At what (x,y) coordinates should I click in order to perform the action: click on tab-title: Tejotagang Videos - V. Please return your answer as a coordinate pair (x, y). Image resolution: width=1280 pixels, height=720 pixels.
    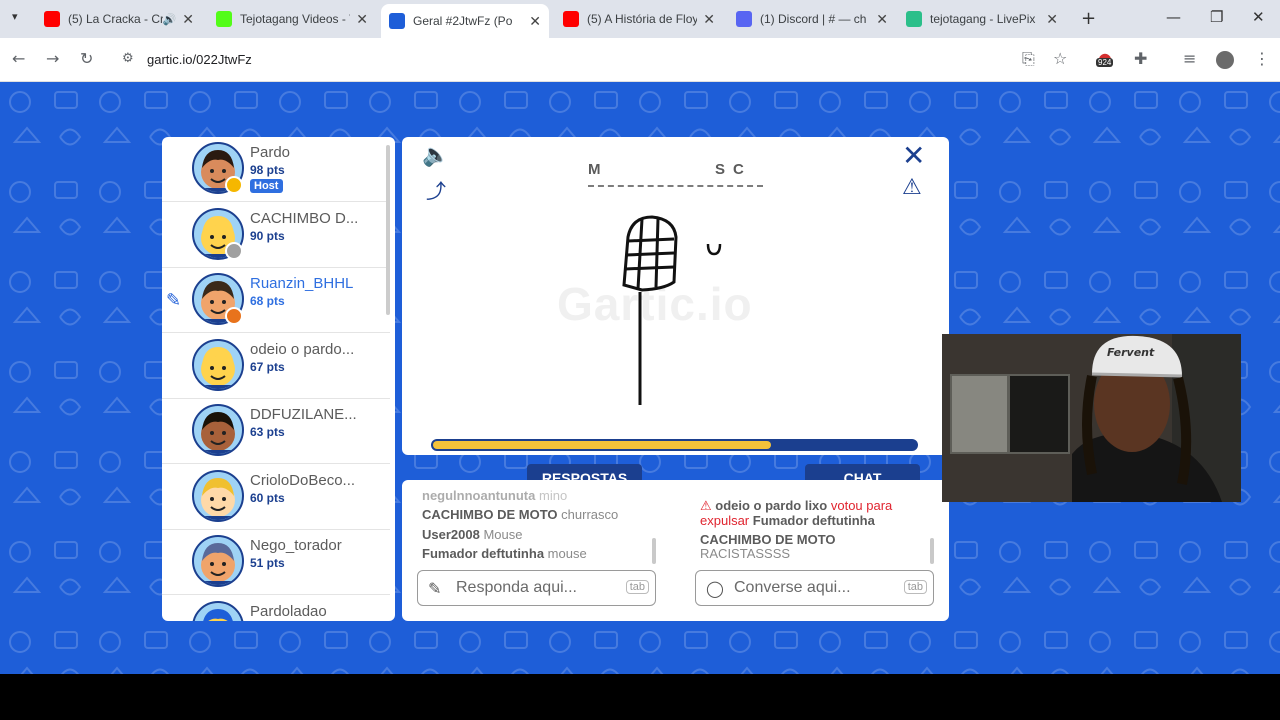
    Looking at the image, I should click on (295, 19).